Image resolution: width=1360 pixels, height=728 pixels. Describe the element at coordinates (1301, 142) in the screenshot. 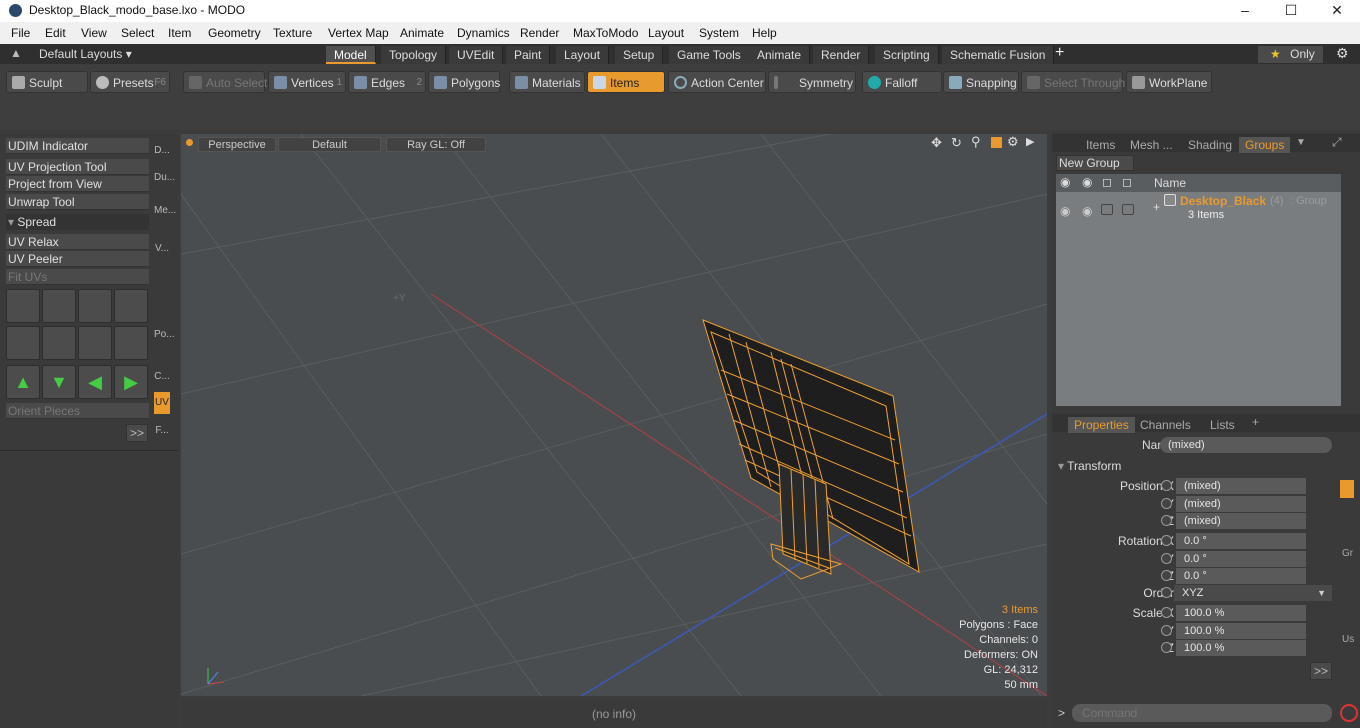

I see `tab-menu-icon: ▼` at that location.